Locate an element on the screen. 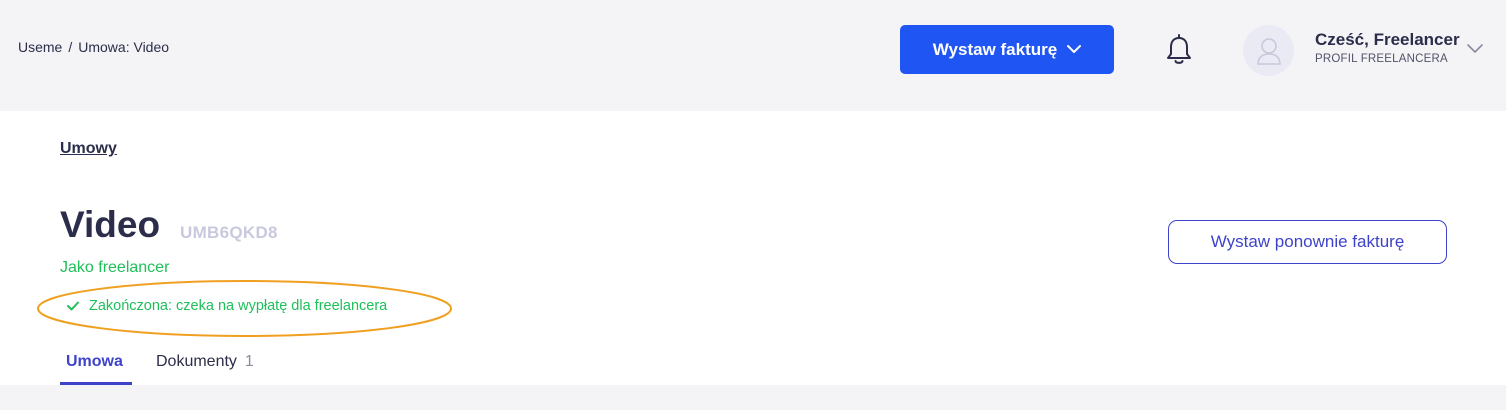  tab-contract: Umowa is located at coordinates (96, 367).